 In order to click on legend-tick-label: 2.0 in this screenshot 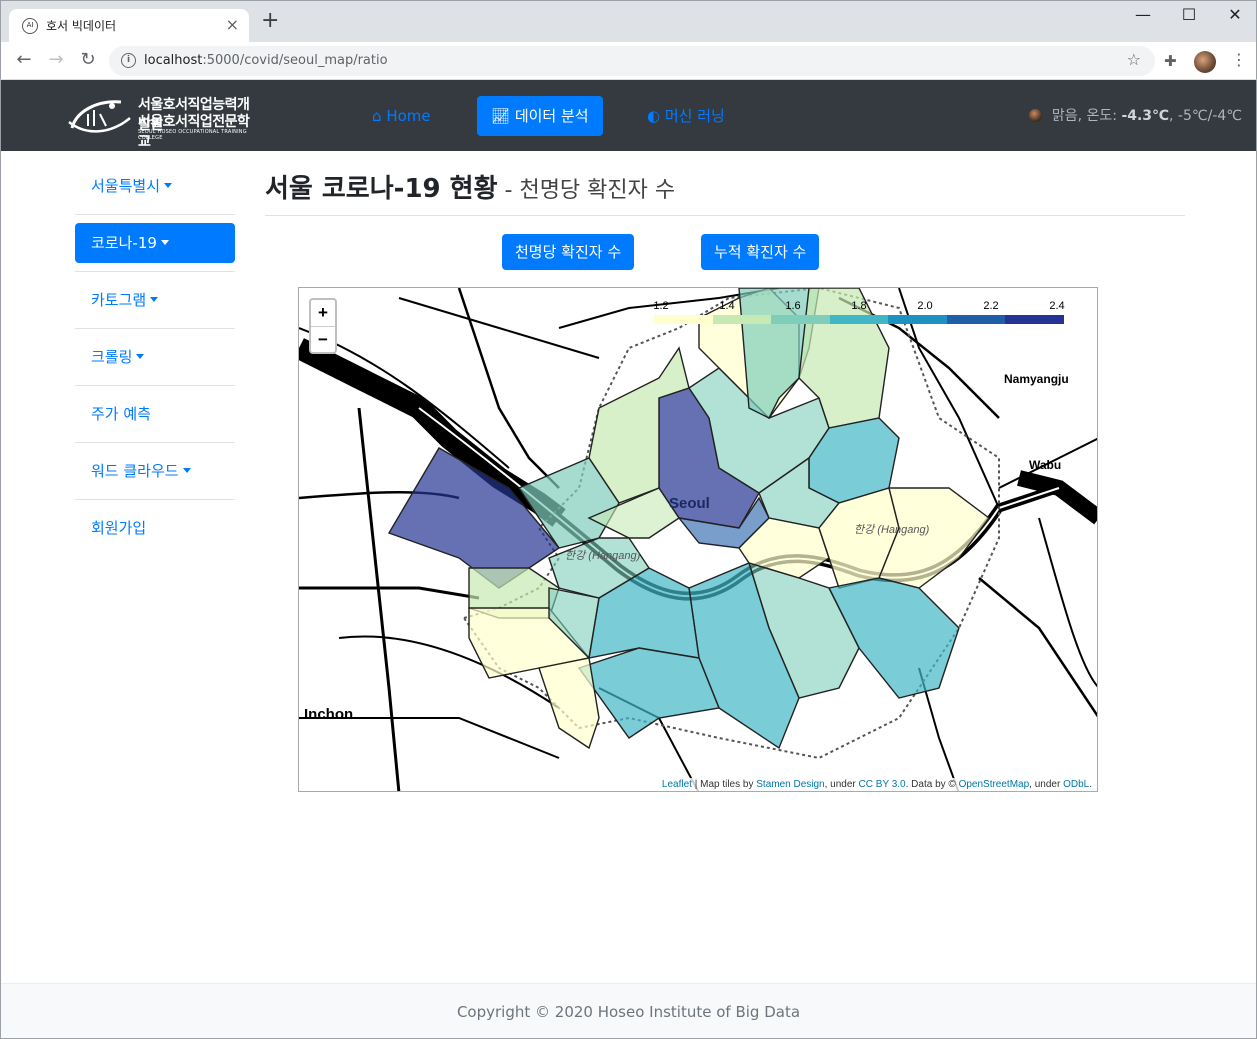, I will do `click(925, 306)`.